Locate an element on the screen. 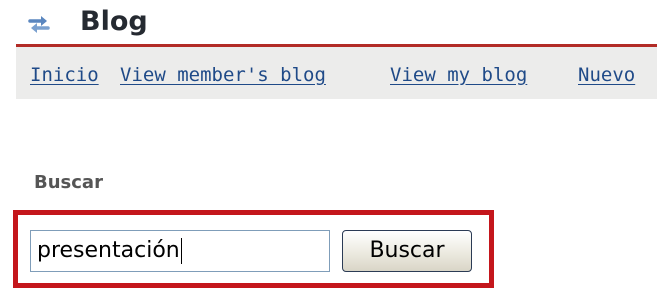 The image size is (657, 293). refresh-arrows-icon is located at coordinates (39, 24).